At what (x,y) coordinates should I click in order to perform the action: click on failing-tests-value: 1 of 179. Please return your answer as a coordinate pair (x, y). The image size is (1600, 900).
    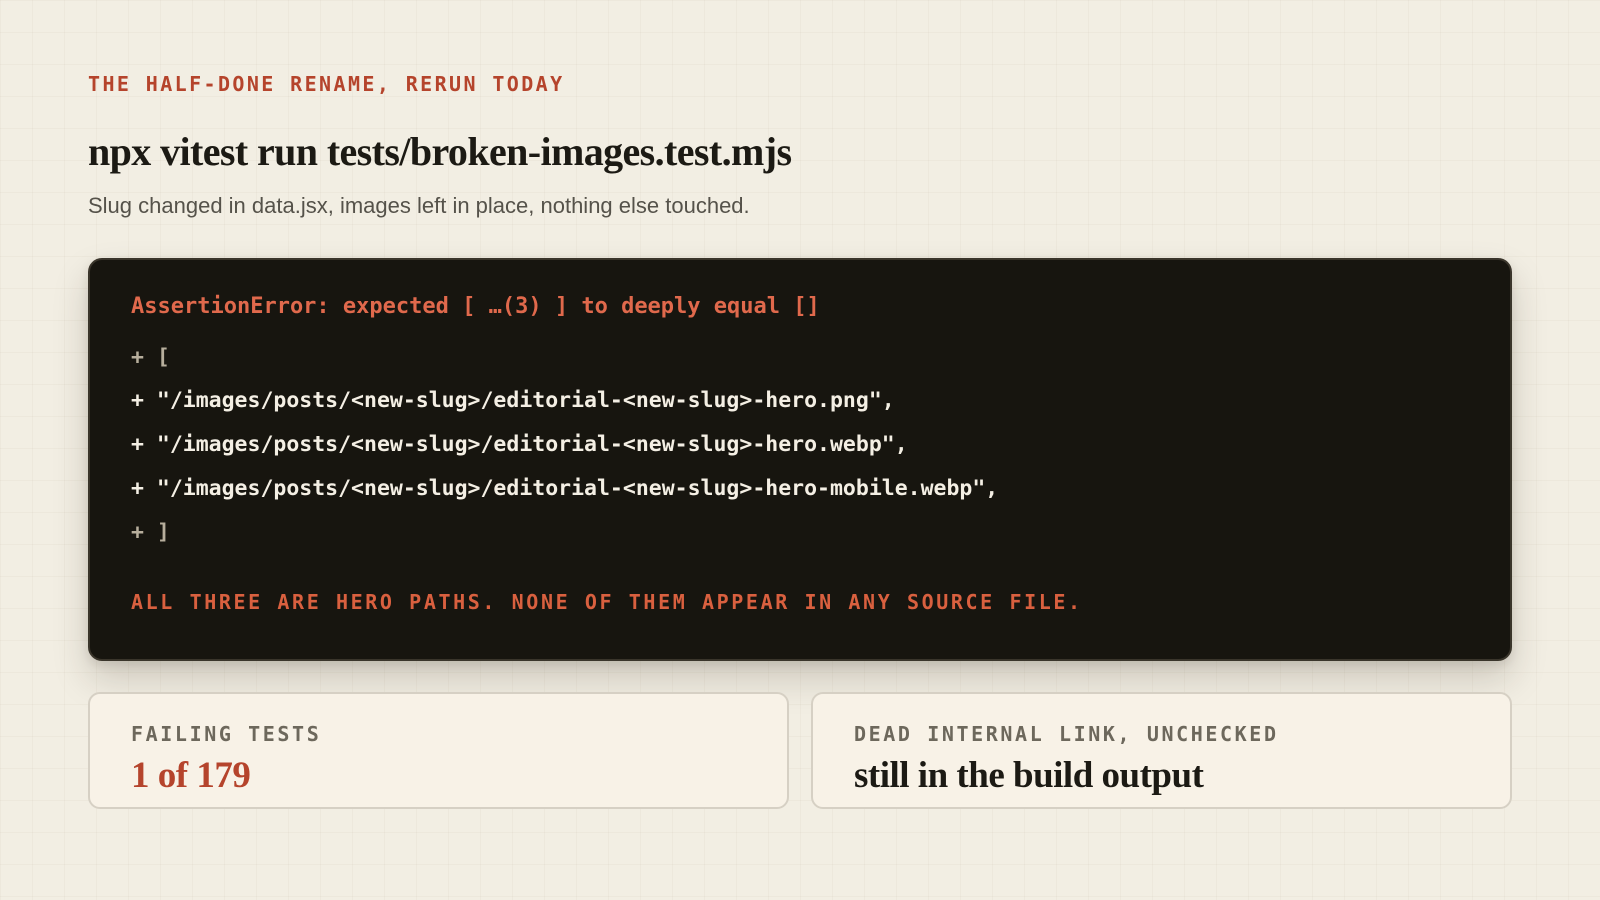
    Looking at the image, I should click on (191, 775).